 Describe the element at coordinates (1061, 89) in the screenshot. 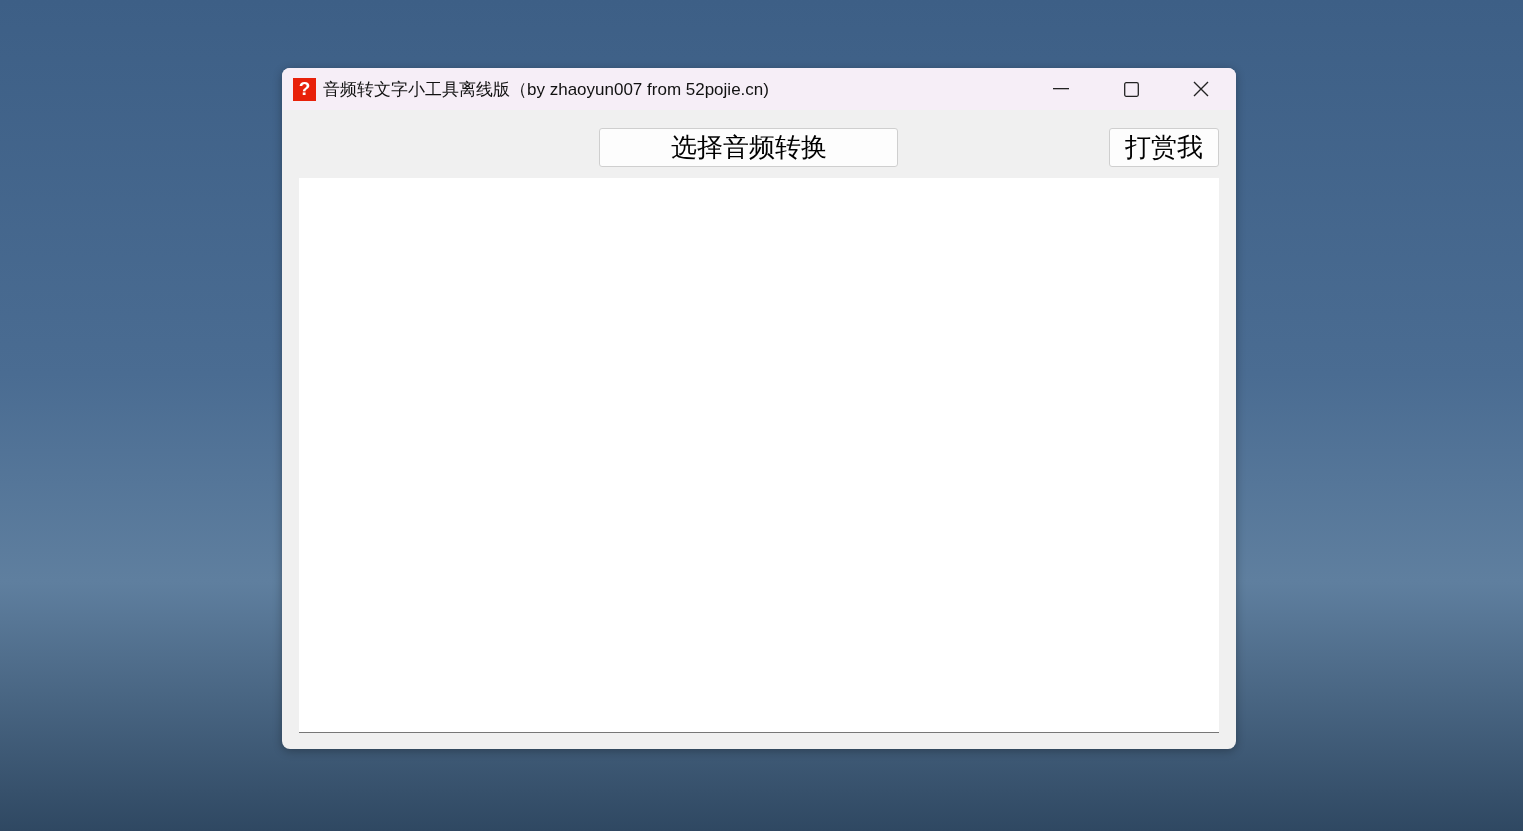

I see `minimize-icon` at that location.